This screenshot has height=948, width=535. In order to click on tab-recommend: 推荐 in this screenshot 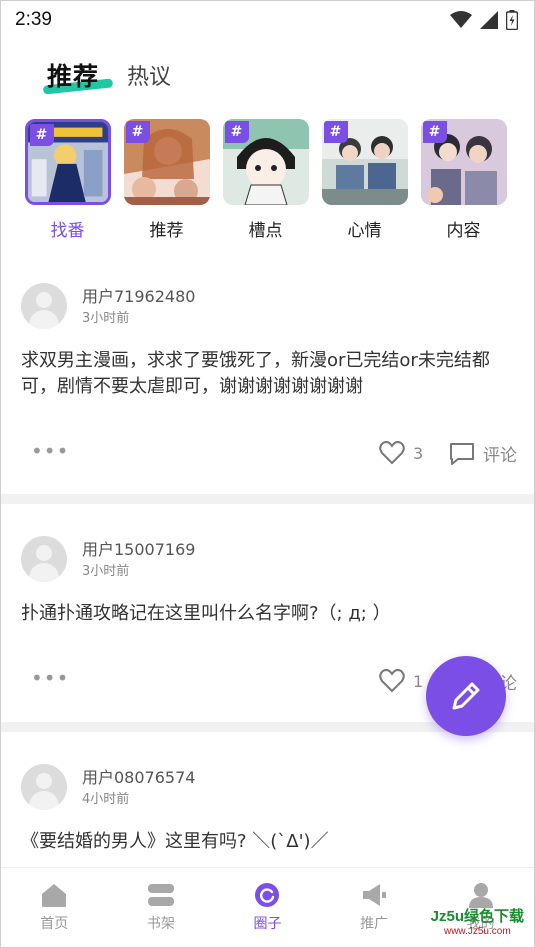, I will do `click(78, 76)`.